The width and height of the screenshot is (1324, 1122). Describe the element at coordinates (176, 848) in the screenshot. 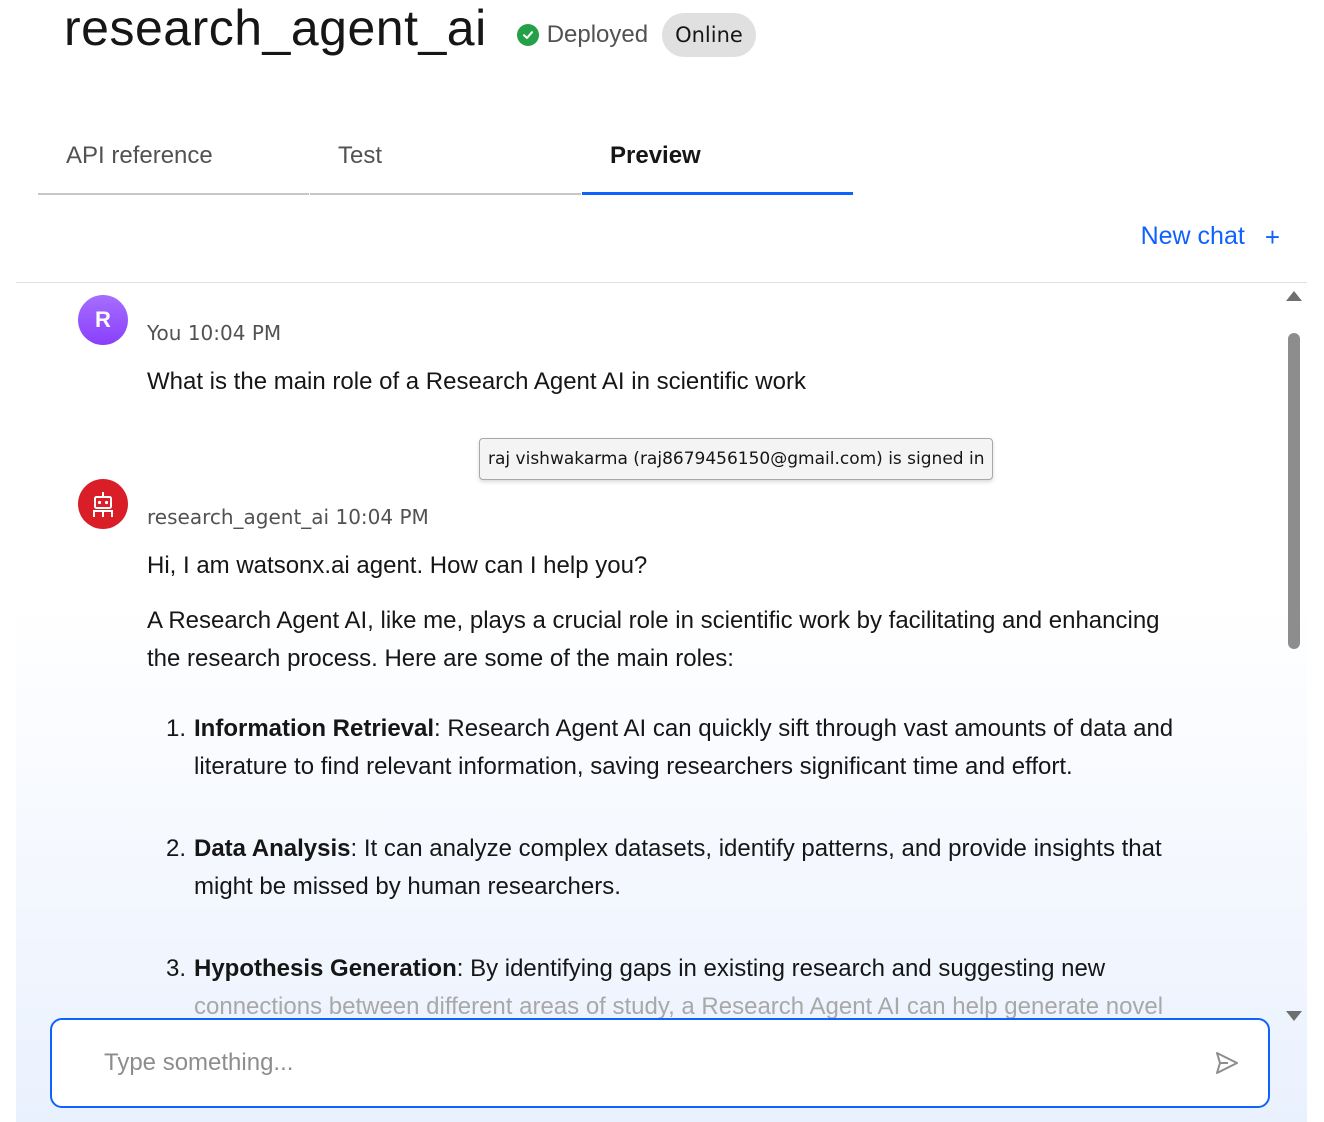

I see `list-number: 2.` at that location.